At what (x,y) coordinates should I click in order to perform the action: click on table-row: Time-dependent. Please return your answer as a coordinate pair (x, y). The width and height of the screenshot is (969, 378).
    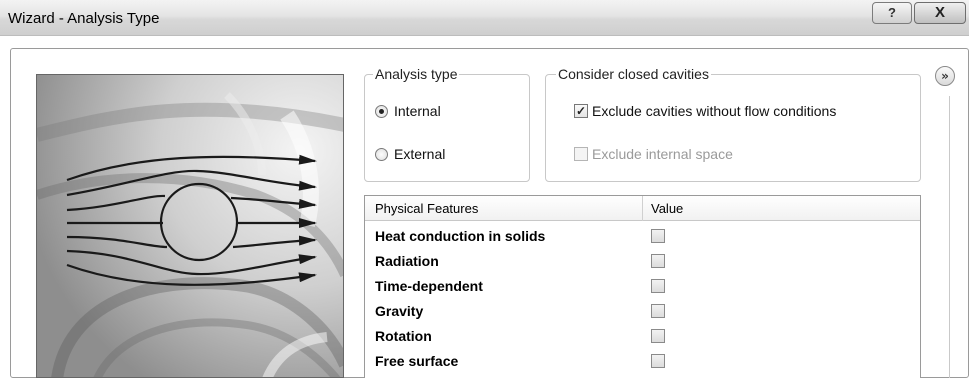
    Looking at the image, I should click on (642, 286).